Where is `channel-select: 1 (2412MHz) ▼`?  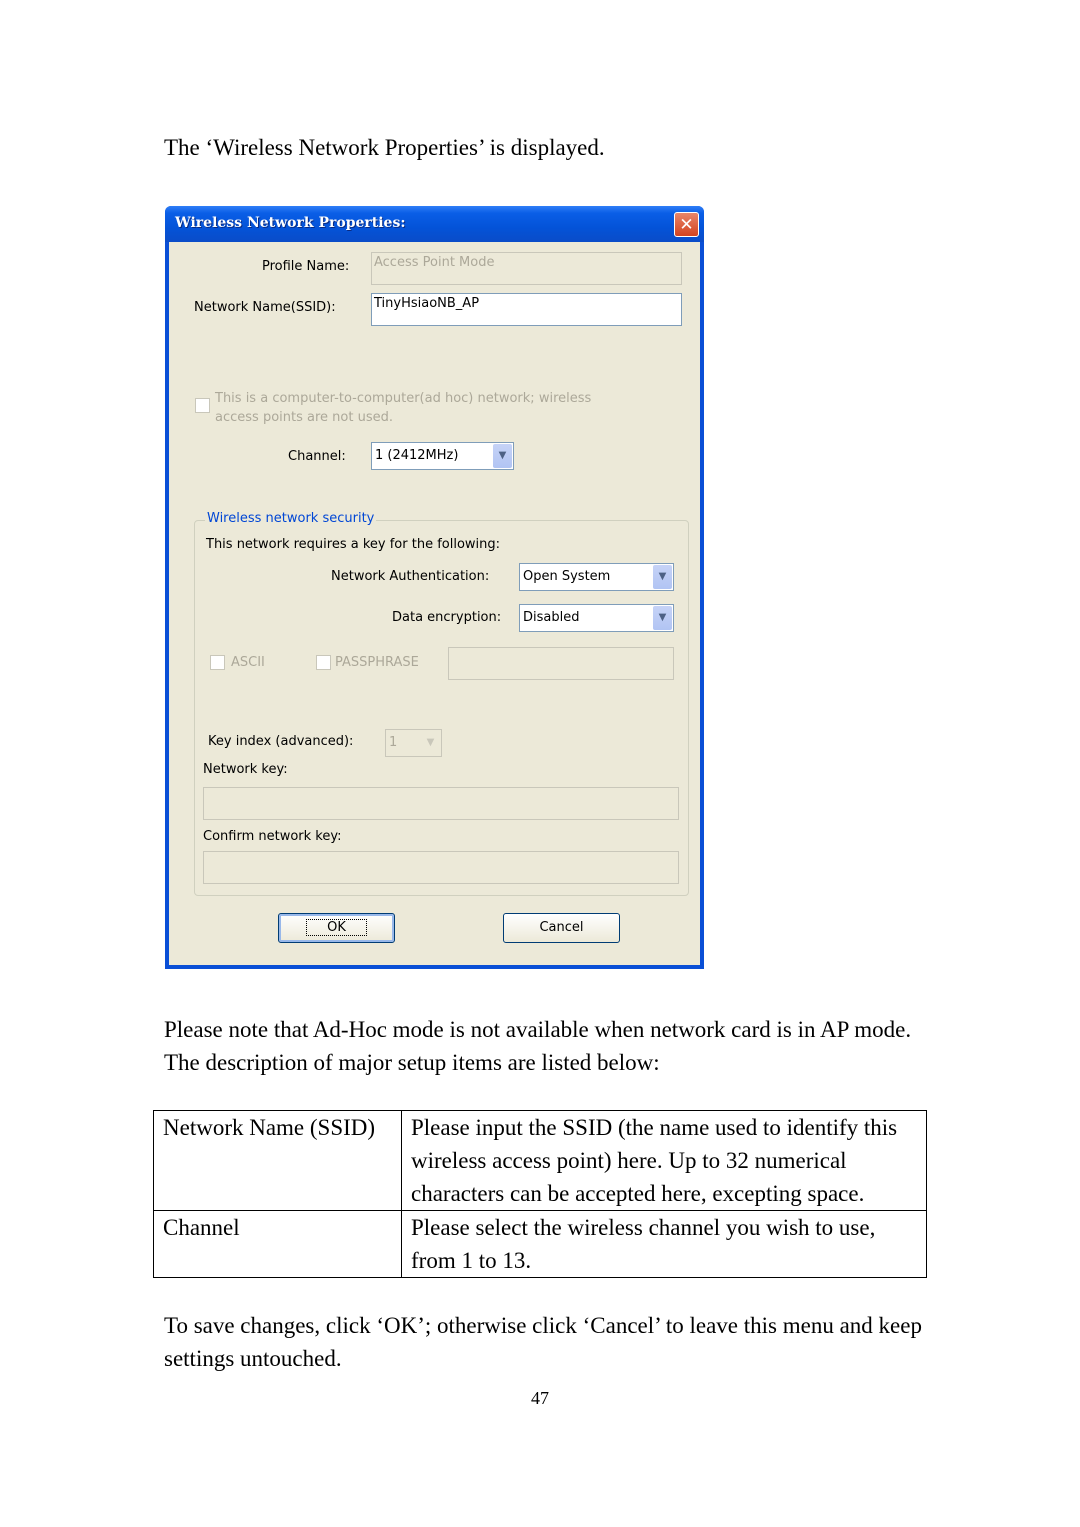 channel-select: 1 (2412MHz) ▼ is located at coordinates (442, 456).